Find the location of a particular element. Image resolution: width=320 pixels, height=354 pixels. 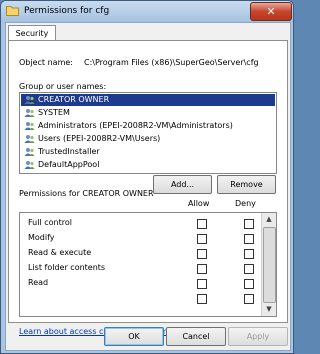

list-item-creator-owner: CREATOR OWNER is located at coordinates (148, 100).